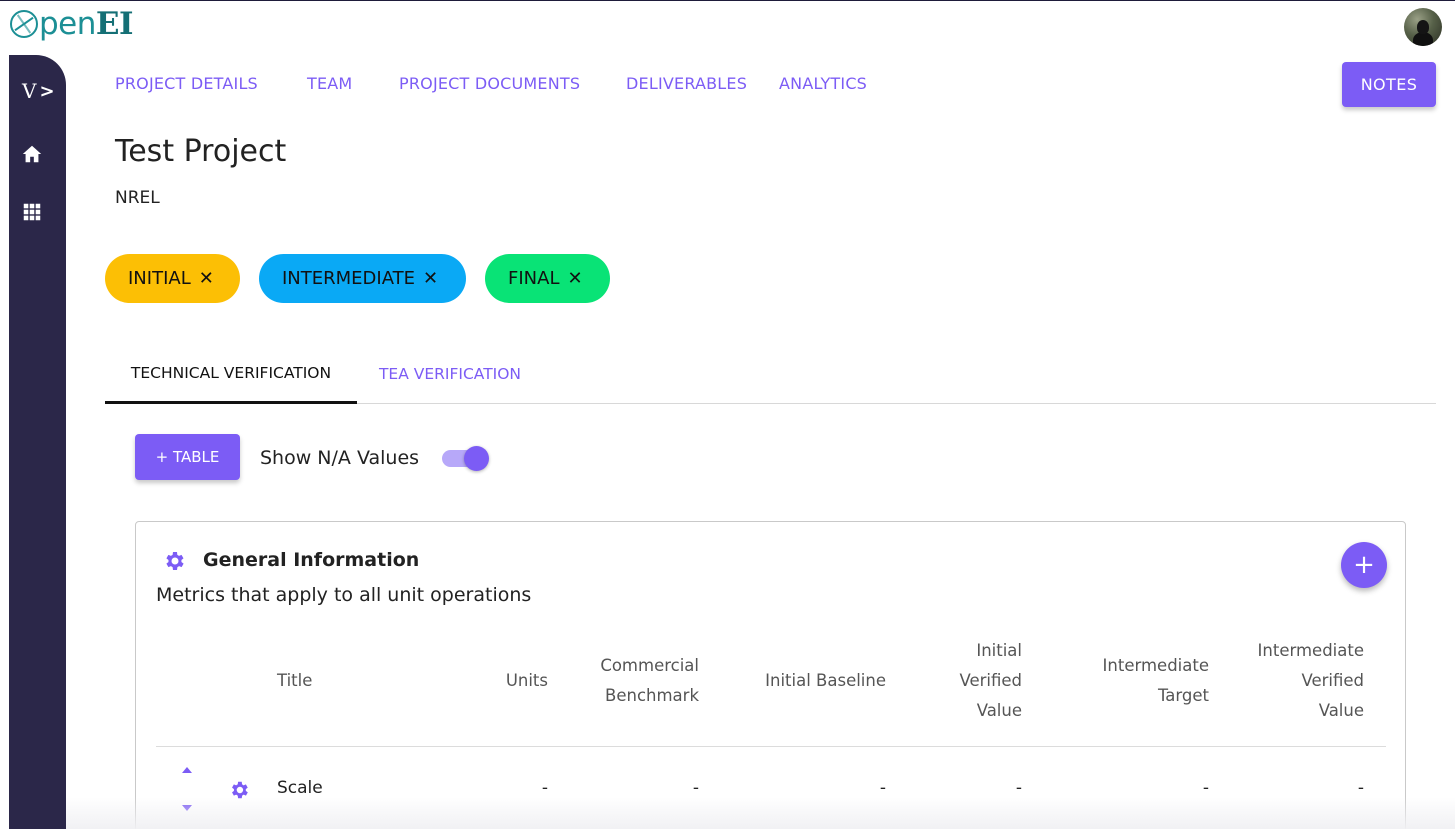  I want to click on chip-label: FINAL, so click(534, 278).